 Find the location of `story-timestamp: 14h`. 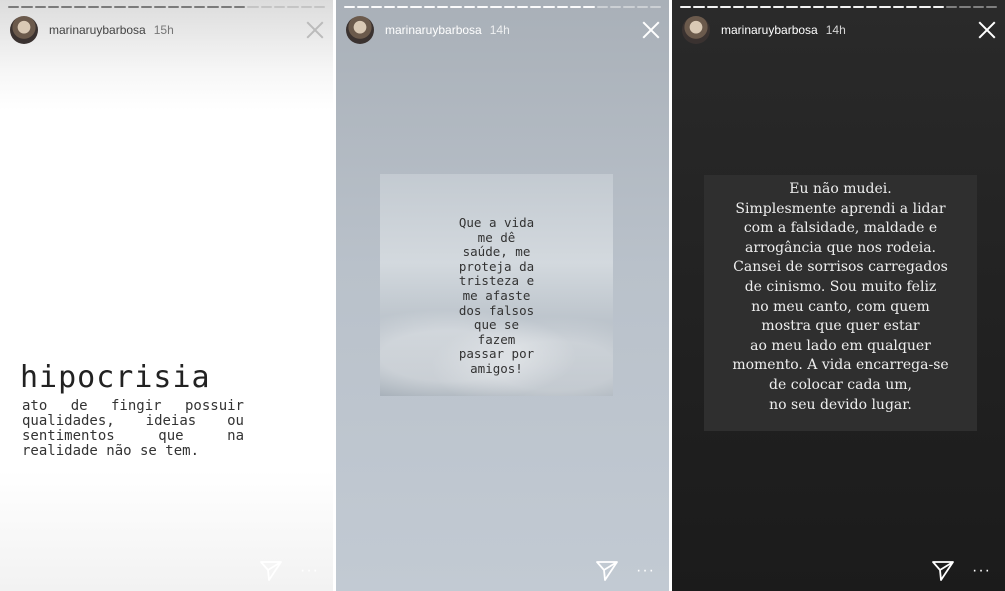

story-timestamp: 14h is located at coordinates (499, 30).